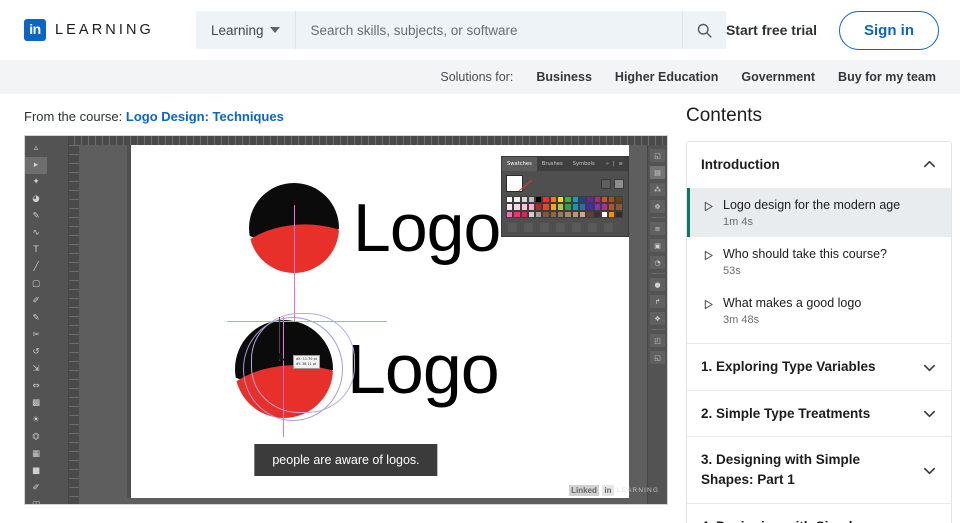  I want to click on swatch-libraries-icon, so click(512, 227).